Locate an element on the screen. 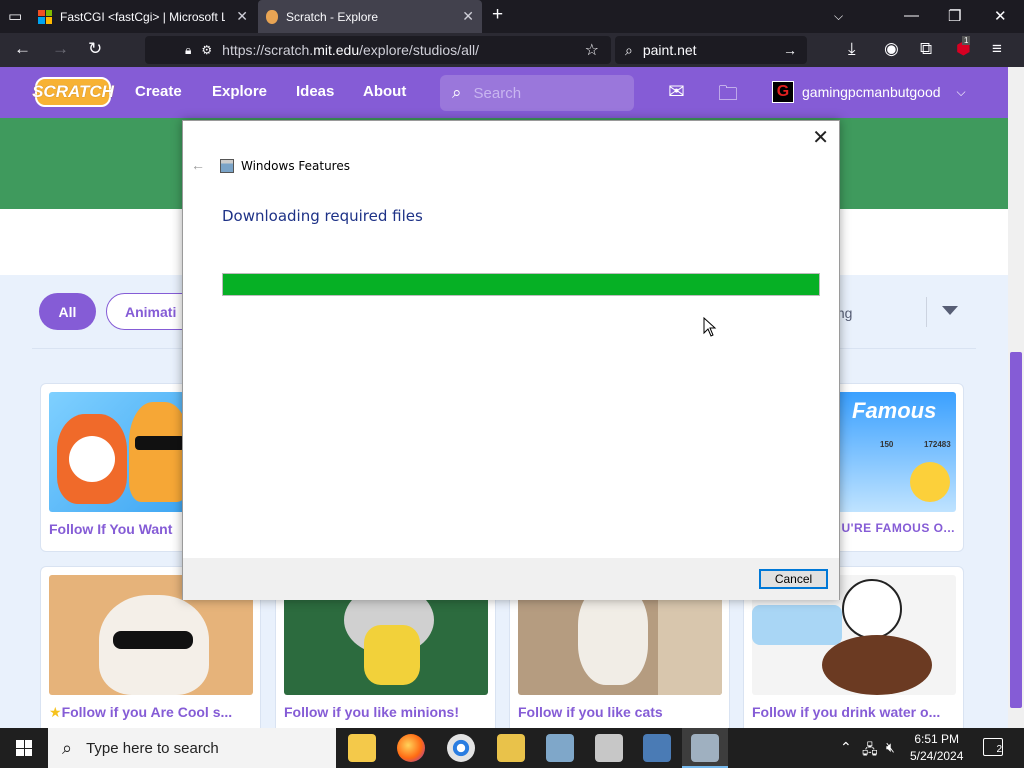 Image resolution: width=1024 pixels, height=768 pixels. start-button is located at coordinates (24, 748).